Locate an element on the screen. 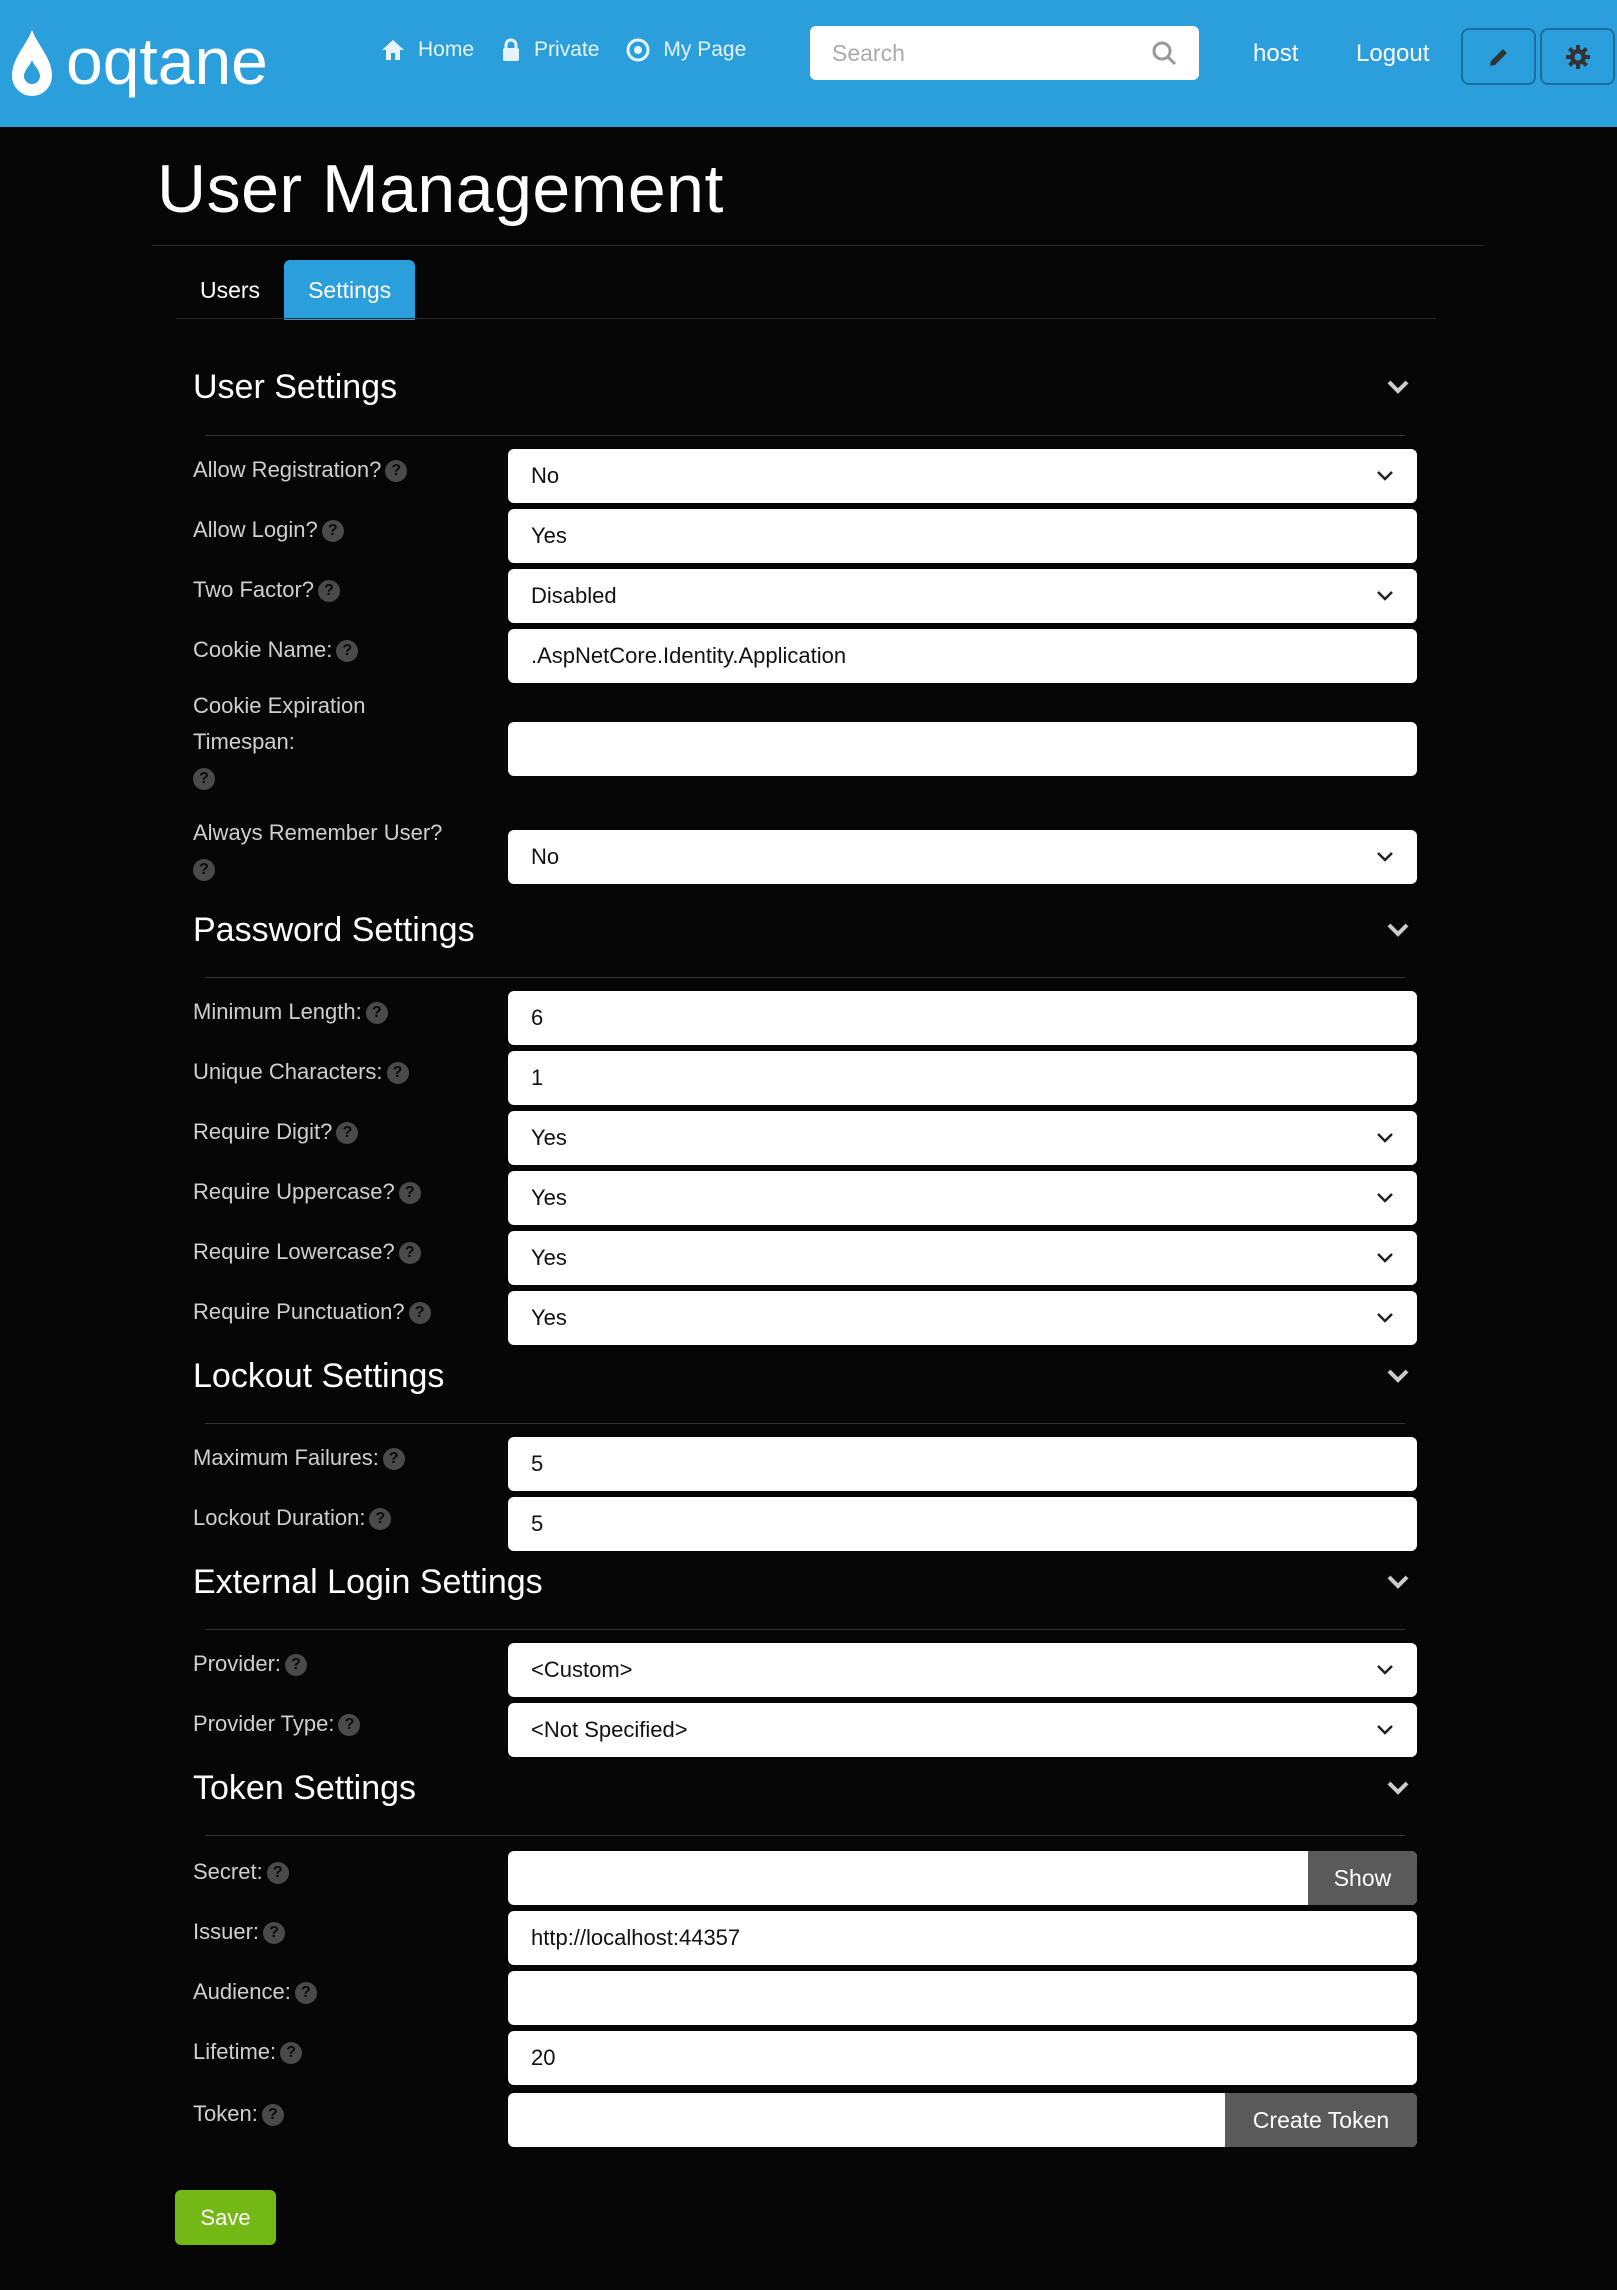 This screenshot has height=2290, width=1617. edit-mode-button is located at coordinates (1498, 56).